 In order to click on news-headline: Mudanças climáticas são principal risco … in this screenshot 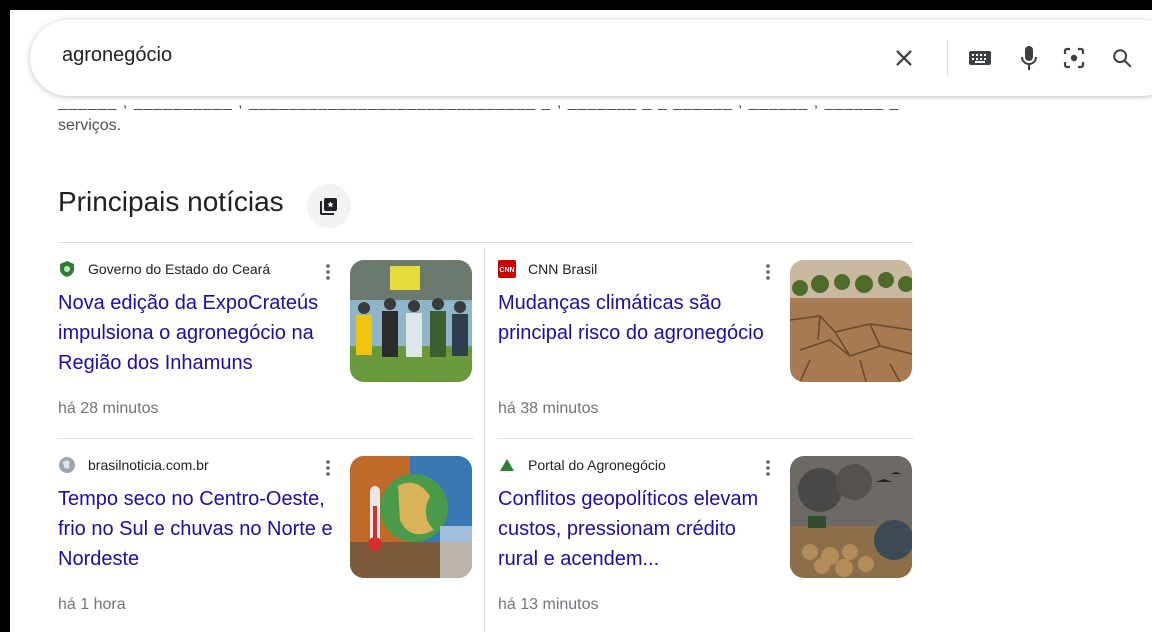, I will do `click(638, 318)`.